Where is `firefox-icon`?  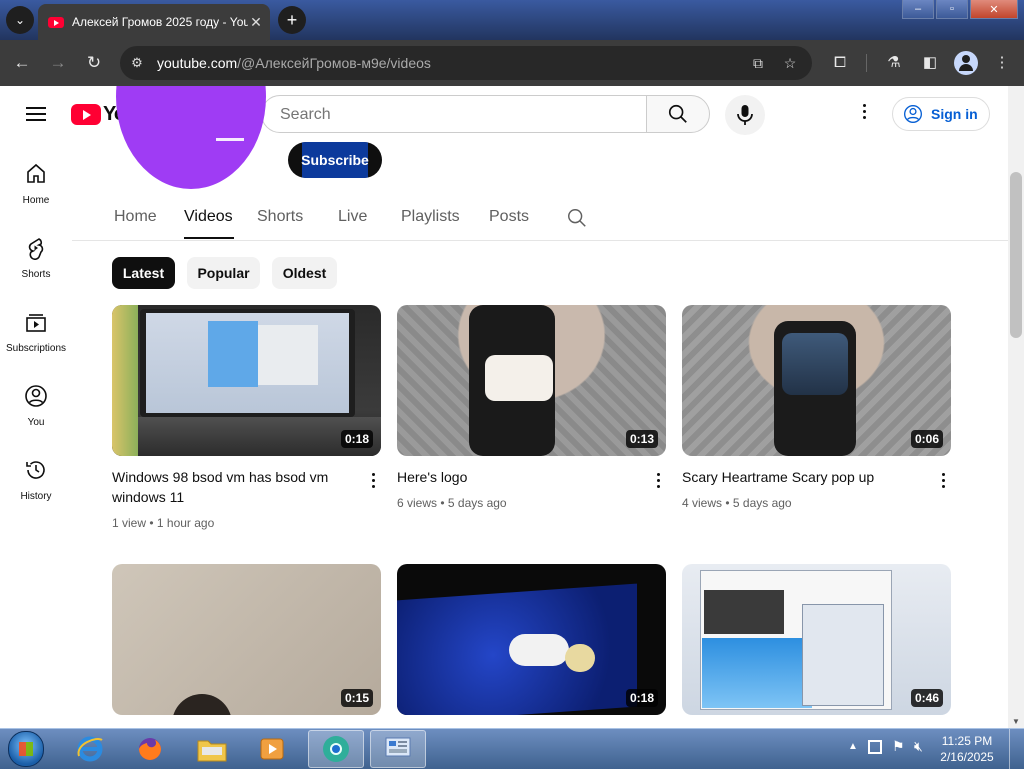 firefox-icon is located at coordinates (150, 749).